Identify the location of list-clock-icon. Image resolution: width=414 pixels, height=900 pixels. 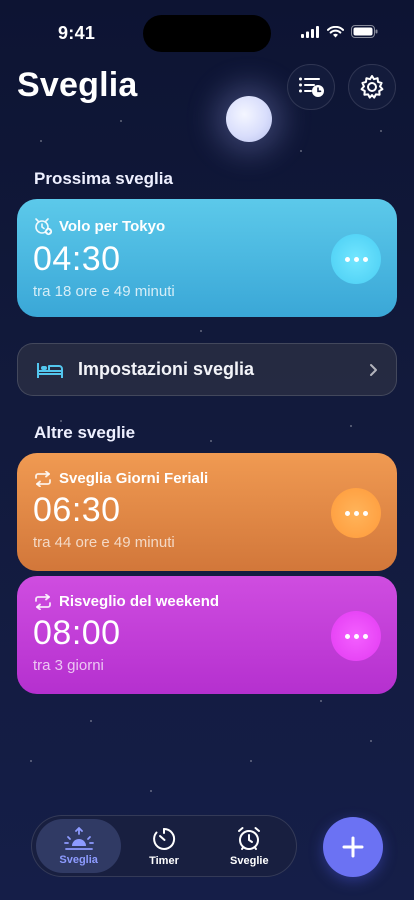
(311, 87).